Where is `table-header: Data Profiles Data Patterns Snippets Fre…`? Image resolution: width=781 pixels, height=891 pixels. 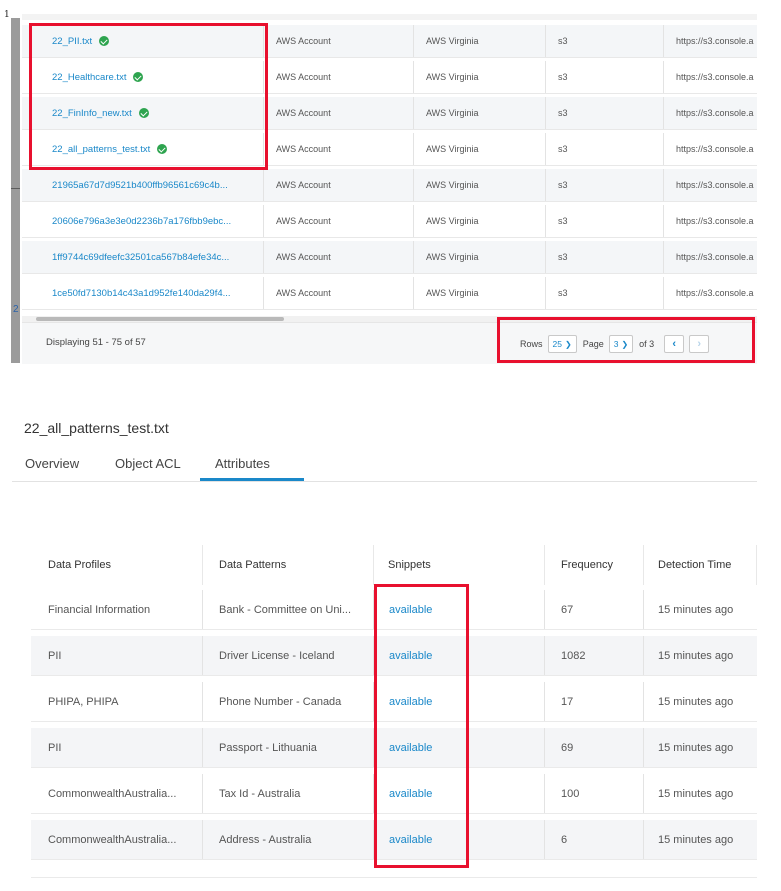 table-header: Data Profiles Data Patterns Snippets Fre… is located at coordinates (394, 565).